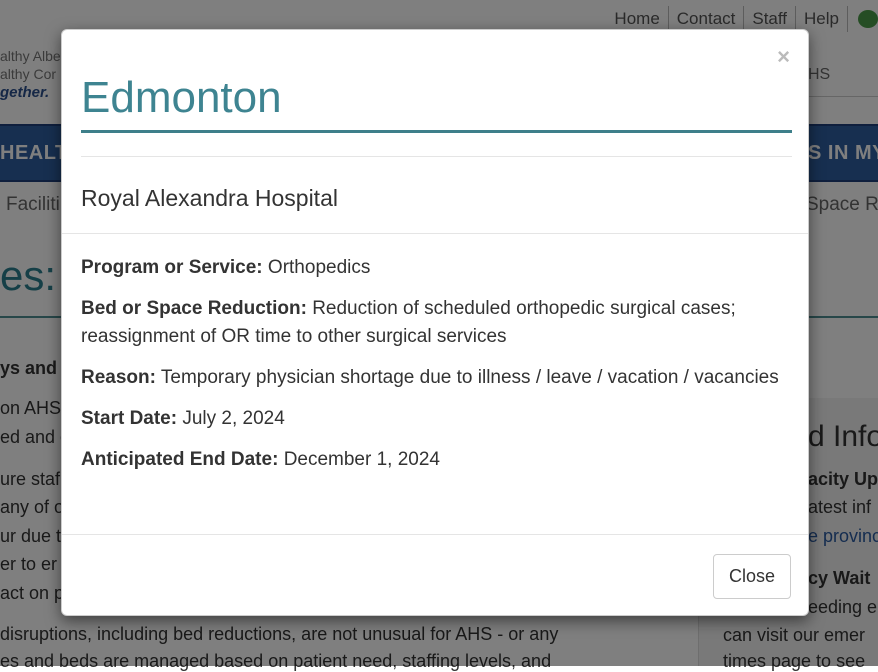 The height and width of the screenshot is (672, 878). What do you see at coordinates (436, 102) in the screenshot?
I see `modal-title: Edmonton` at bounding box center [436, 102].